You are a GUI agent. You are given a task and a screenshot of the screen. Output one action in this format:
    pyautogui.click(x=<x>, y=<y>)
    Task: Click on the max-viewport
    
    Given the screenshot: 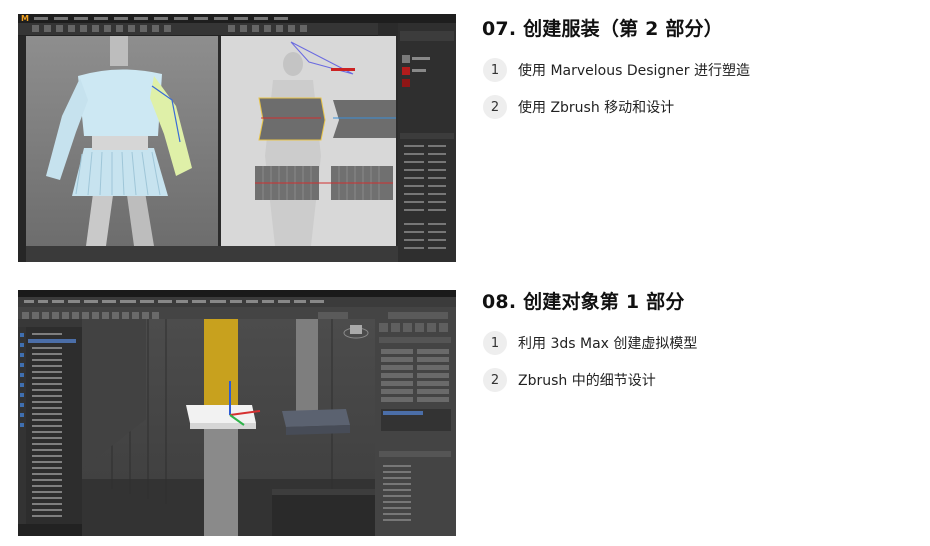 What is the action you would take?
    pyautogui.click(x=228, y=427)
    